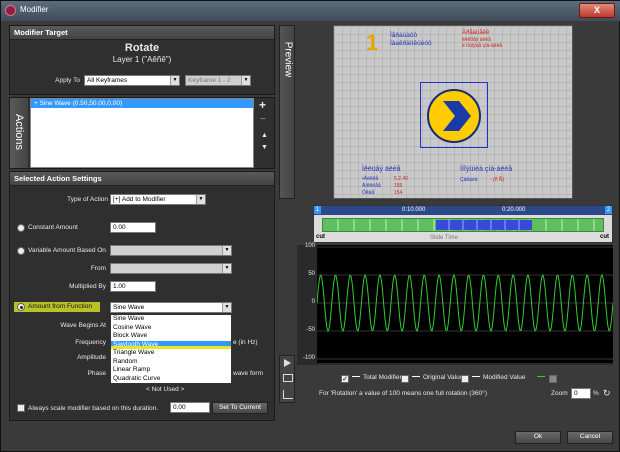 This screenshot has width=620, height=452. I want to click on keyframe-select: Keyframe 1 - 2 ▼, so click(218, 80).